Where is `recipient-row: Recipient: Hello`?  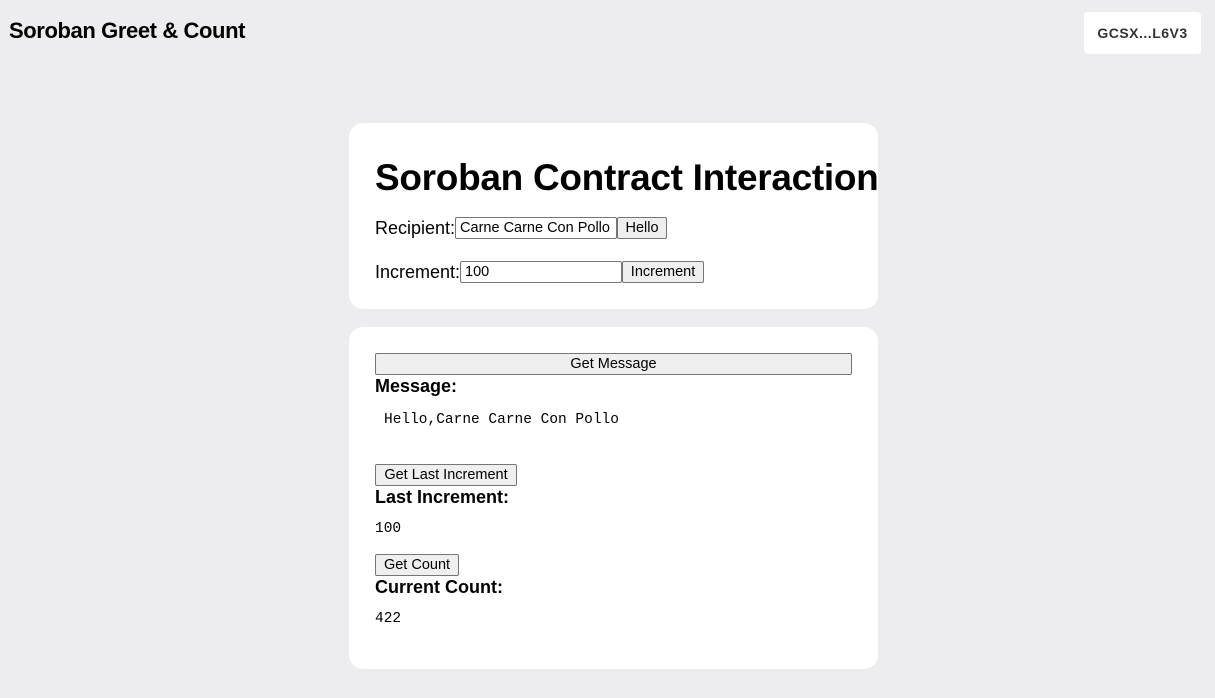
recipient-row: Recipient: Hello is located at coordinates (521, 228).